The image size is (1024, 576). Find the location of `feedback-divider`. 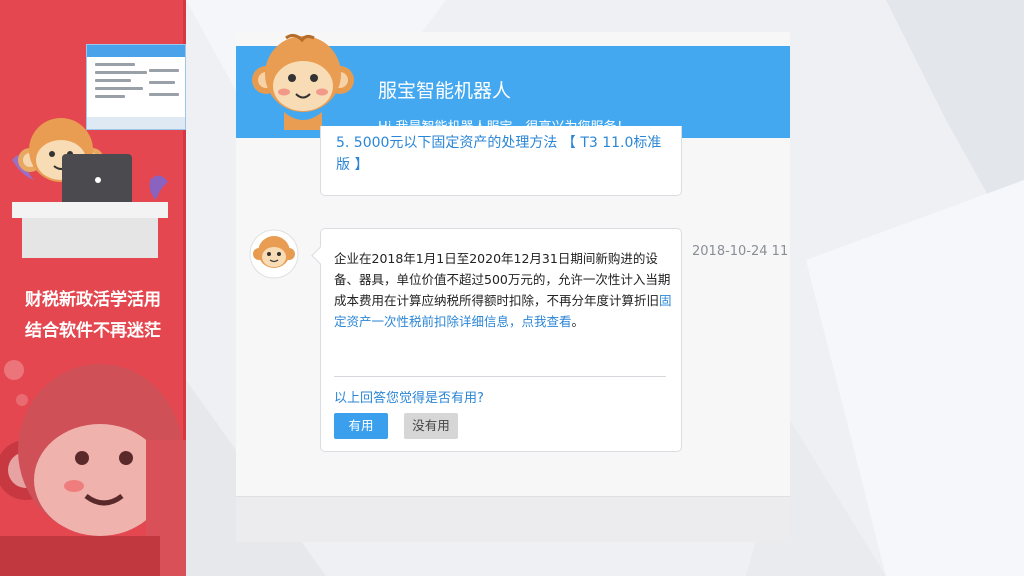

feedback-divider is located at coordinates (500, 376).